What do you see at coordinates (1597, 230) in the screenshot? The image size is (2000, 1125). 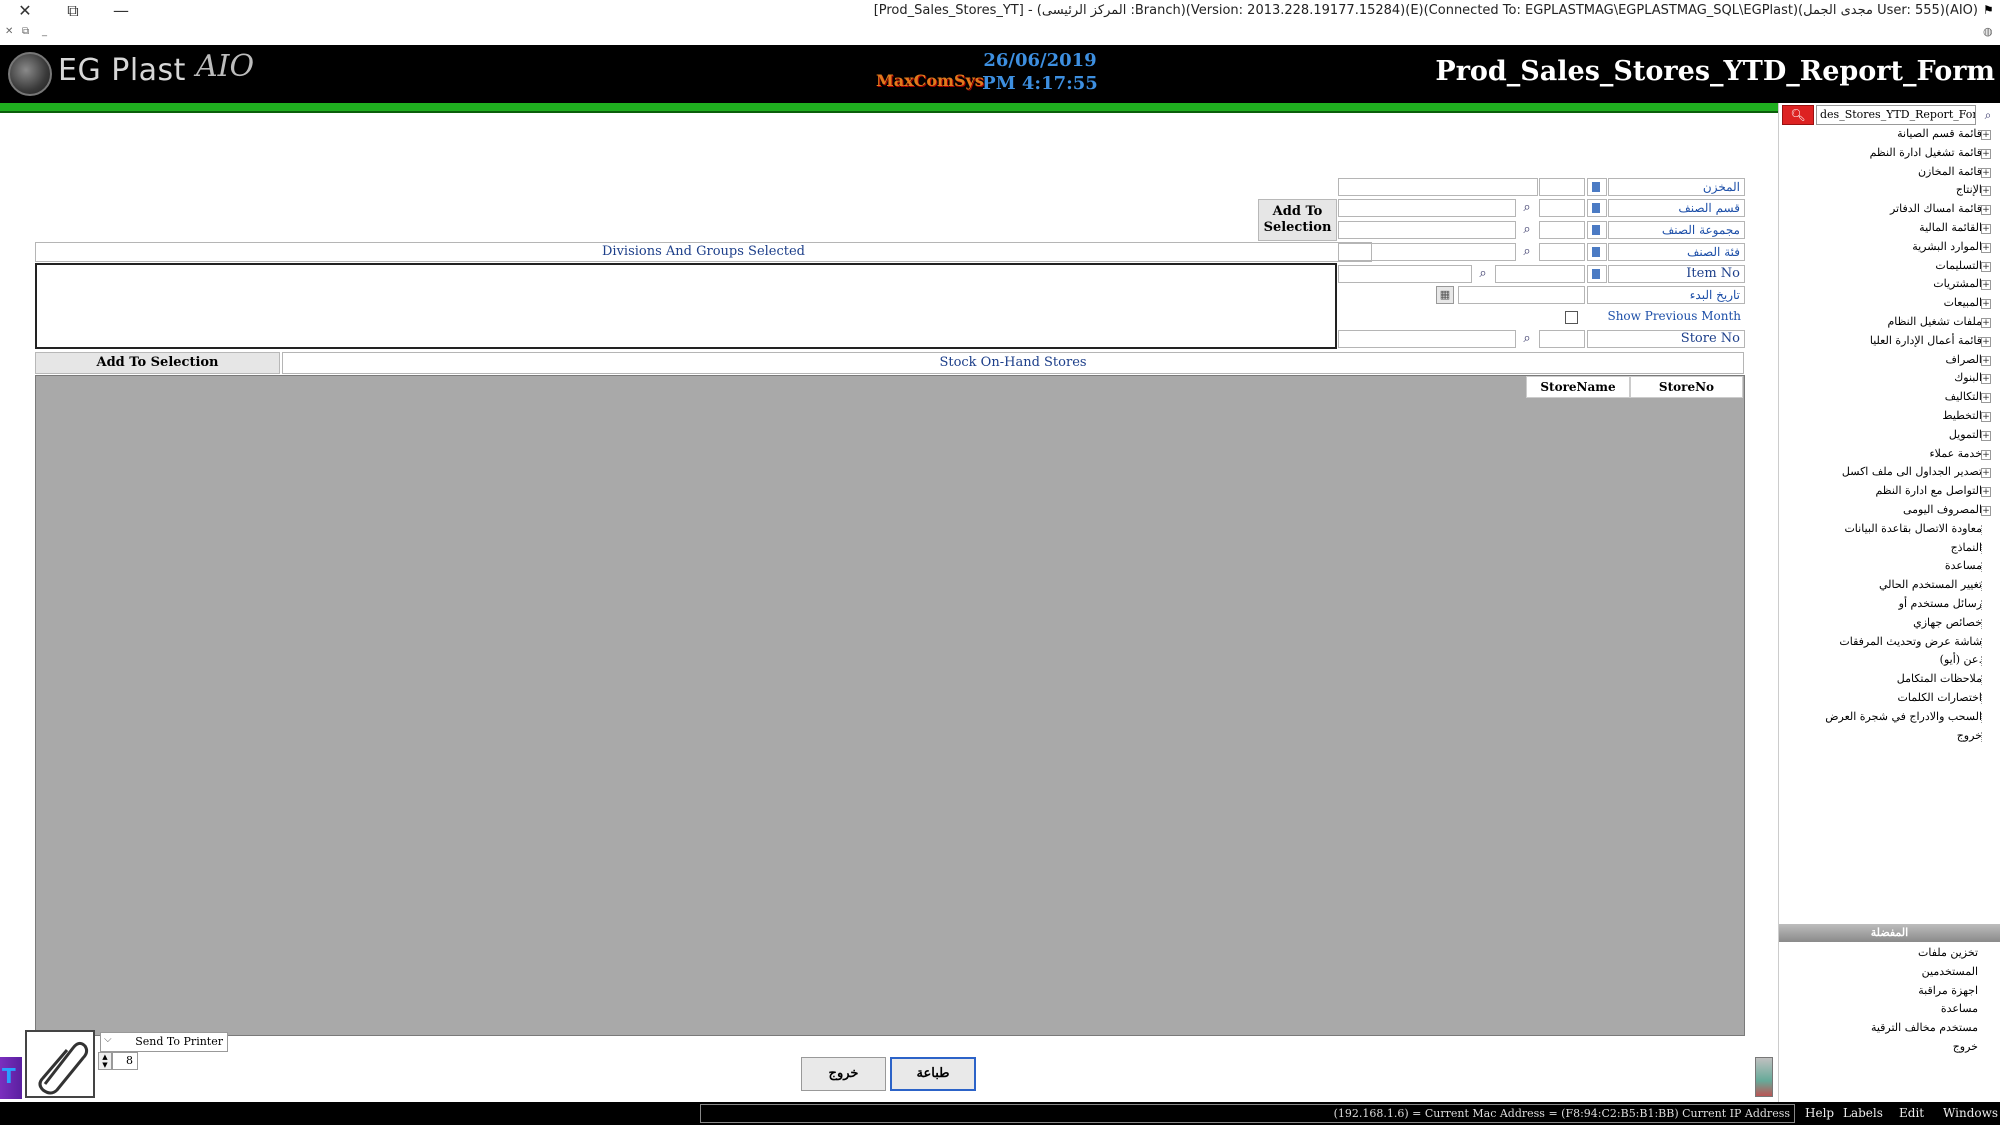 I see `group-dropdown` at bounding box center [1597, 230].